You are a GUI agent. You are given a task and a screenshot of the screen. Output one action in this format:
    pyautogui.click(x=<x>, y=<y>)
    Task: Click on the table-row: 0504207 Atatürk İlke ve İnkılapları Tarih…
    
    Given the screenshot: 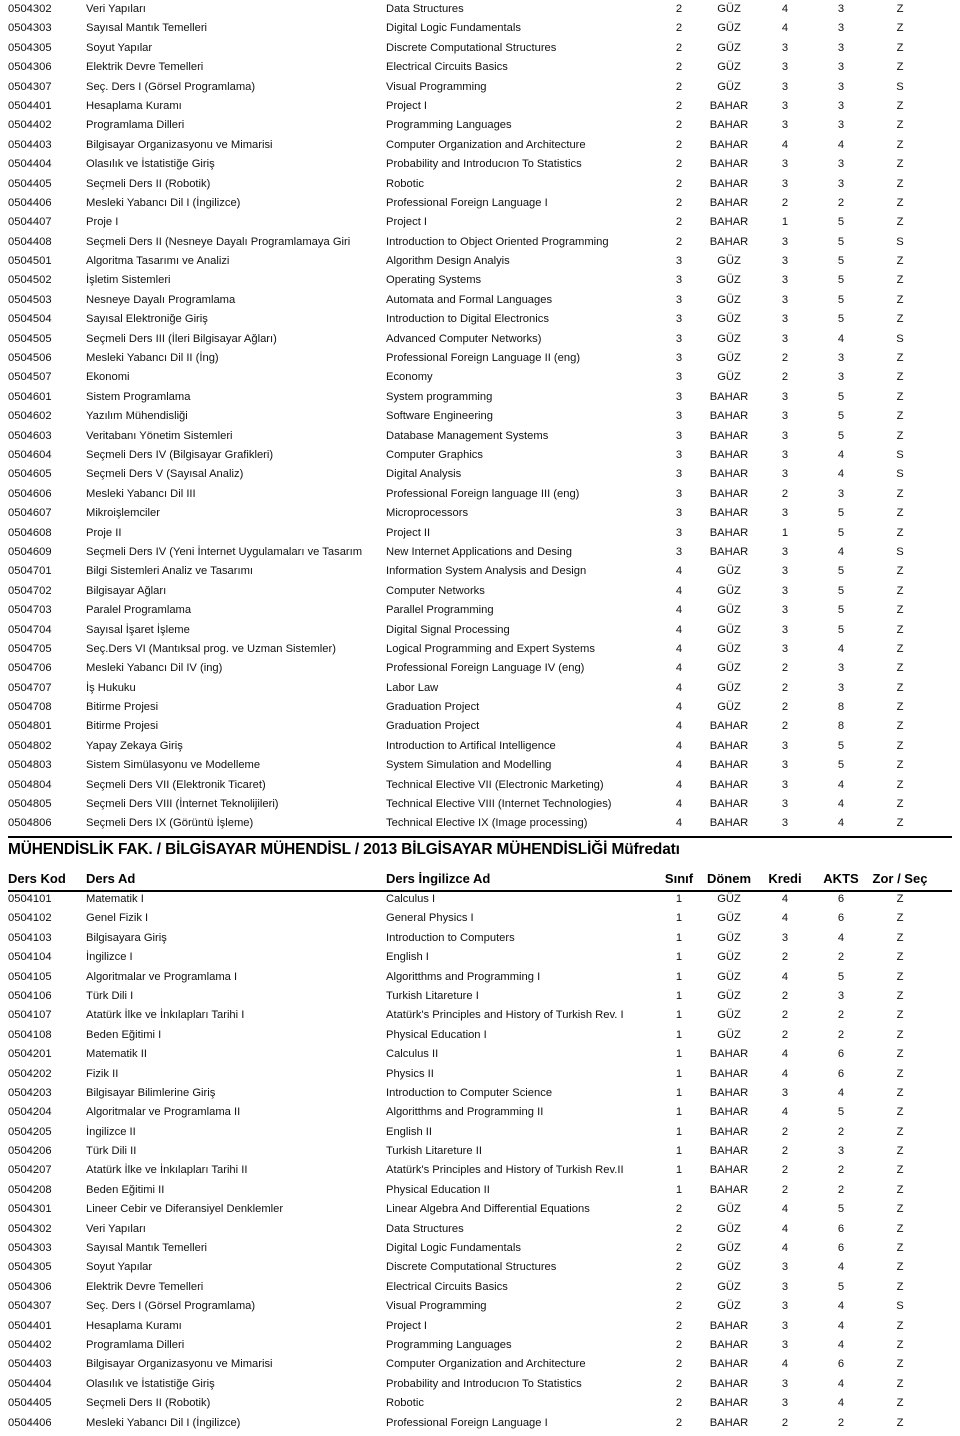 What is the action you would take?
    pyautogui.click(x=480, y=1170)
    